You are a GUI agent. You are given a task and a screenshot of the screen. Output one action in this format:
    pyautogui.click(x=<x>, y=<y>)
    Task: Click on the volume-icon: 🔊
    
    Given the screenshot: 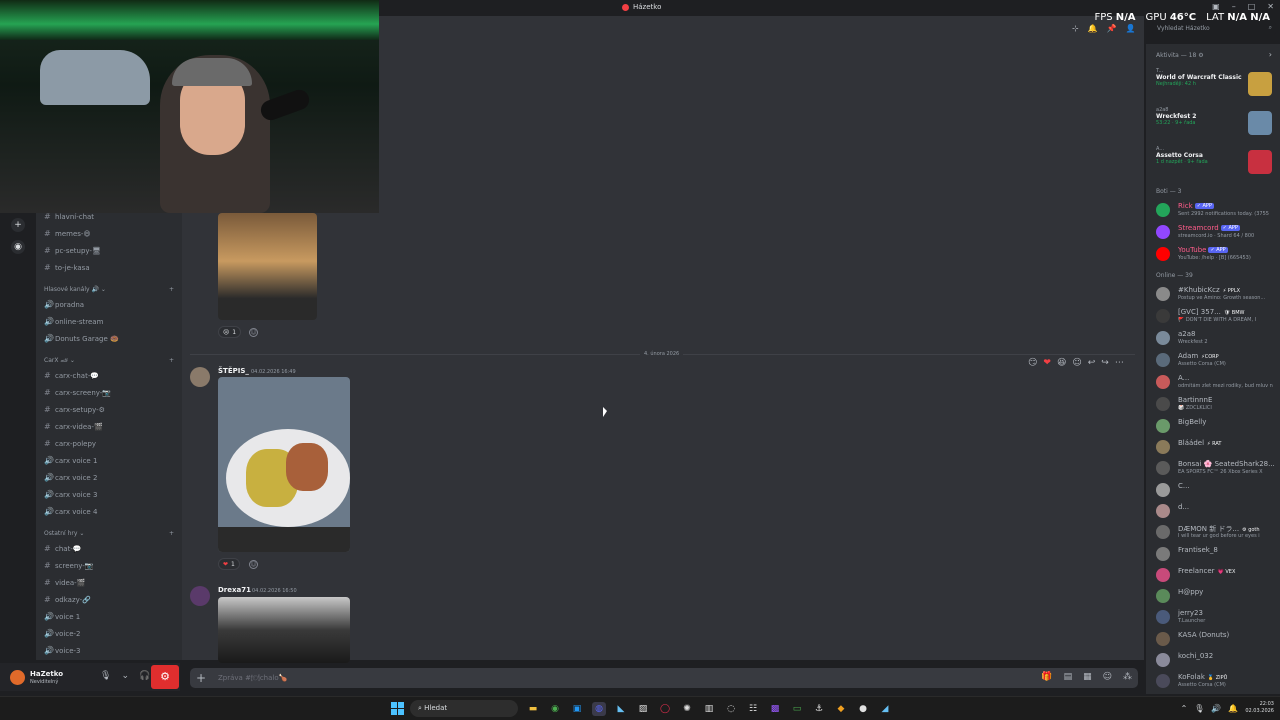 What is the action you would take?
    pyautogui.click(x=1216, y=708)
    